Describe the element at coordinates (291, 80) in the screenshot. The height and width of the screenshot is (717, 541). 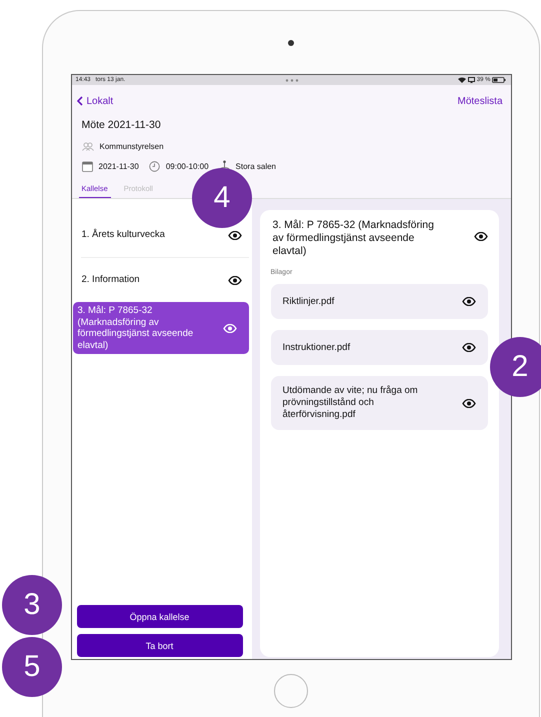
I see `multitask-dots-icon` at that location.